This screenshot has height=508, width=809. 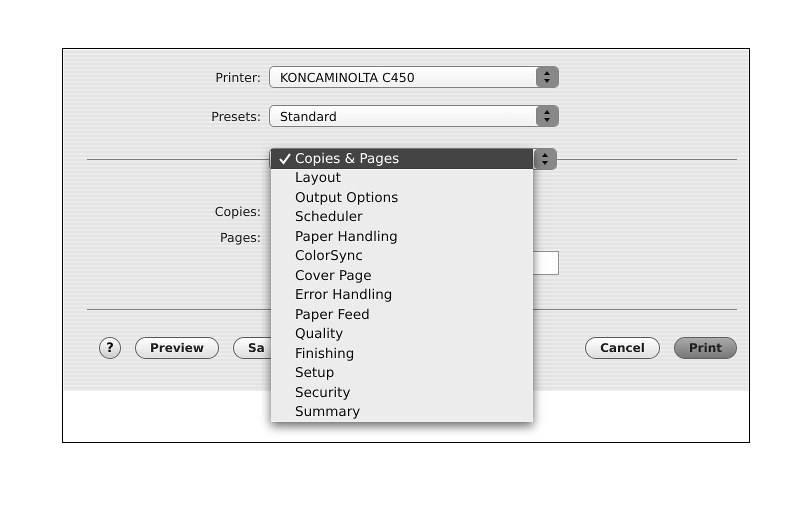 What do you see at coordinates (414, 77) in the screenshot?
I see `printer-popup: KONCAMINOLTA C450` at bounding box center [414, 77].